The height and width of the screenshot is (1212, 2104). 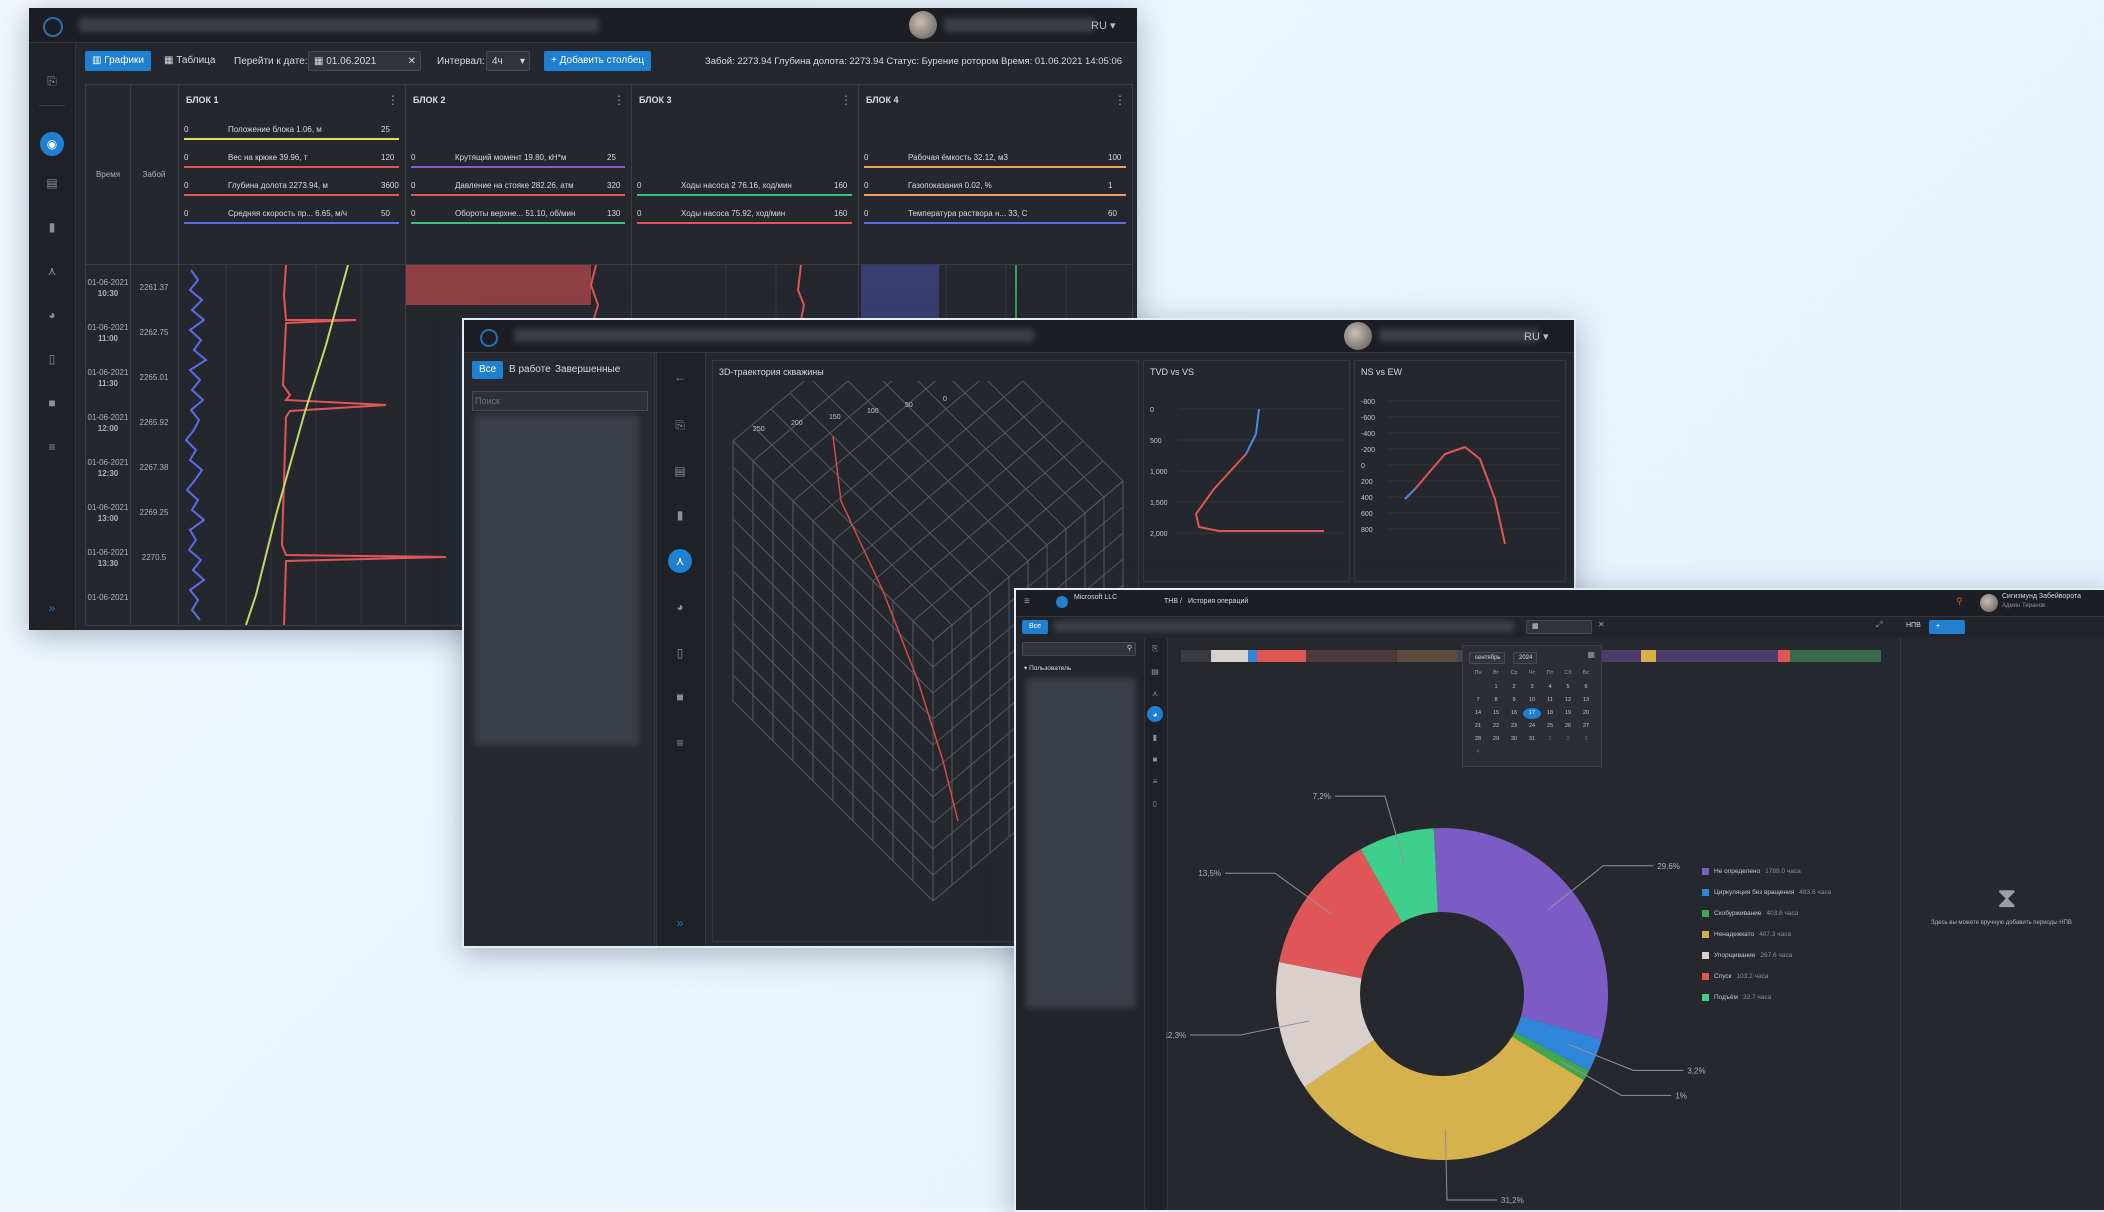 What do you see at coordinates (1913, 625) in the screenshot?
I see `npv-tab: НПВ` at bounding box center [1913, 625].